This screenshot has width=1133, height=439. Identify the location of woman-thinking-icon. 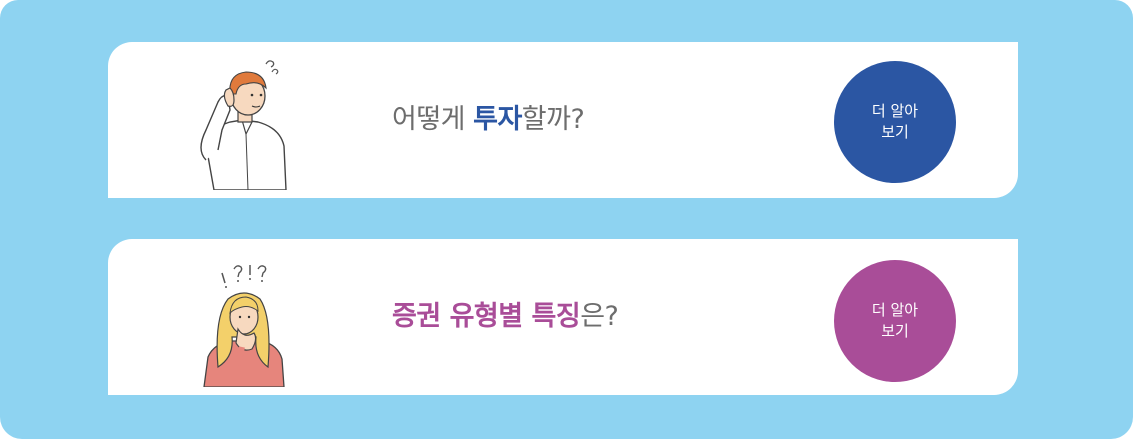
(244, 317).